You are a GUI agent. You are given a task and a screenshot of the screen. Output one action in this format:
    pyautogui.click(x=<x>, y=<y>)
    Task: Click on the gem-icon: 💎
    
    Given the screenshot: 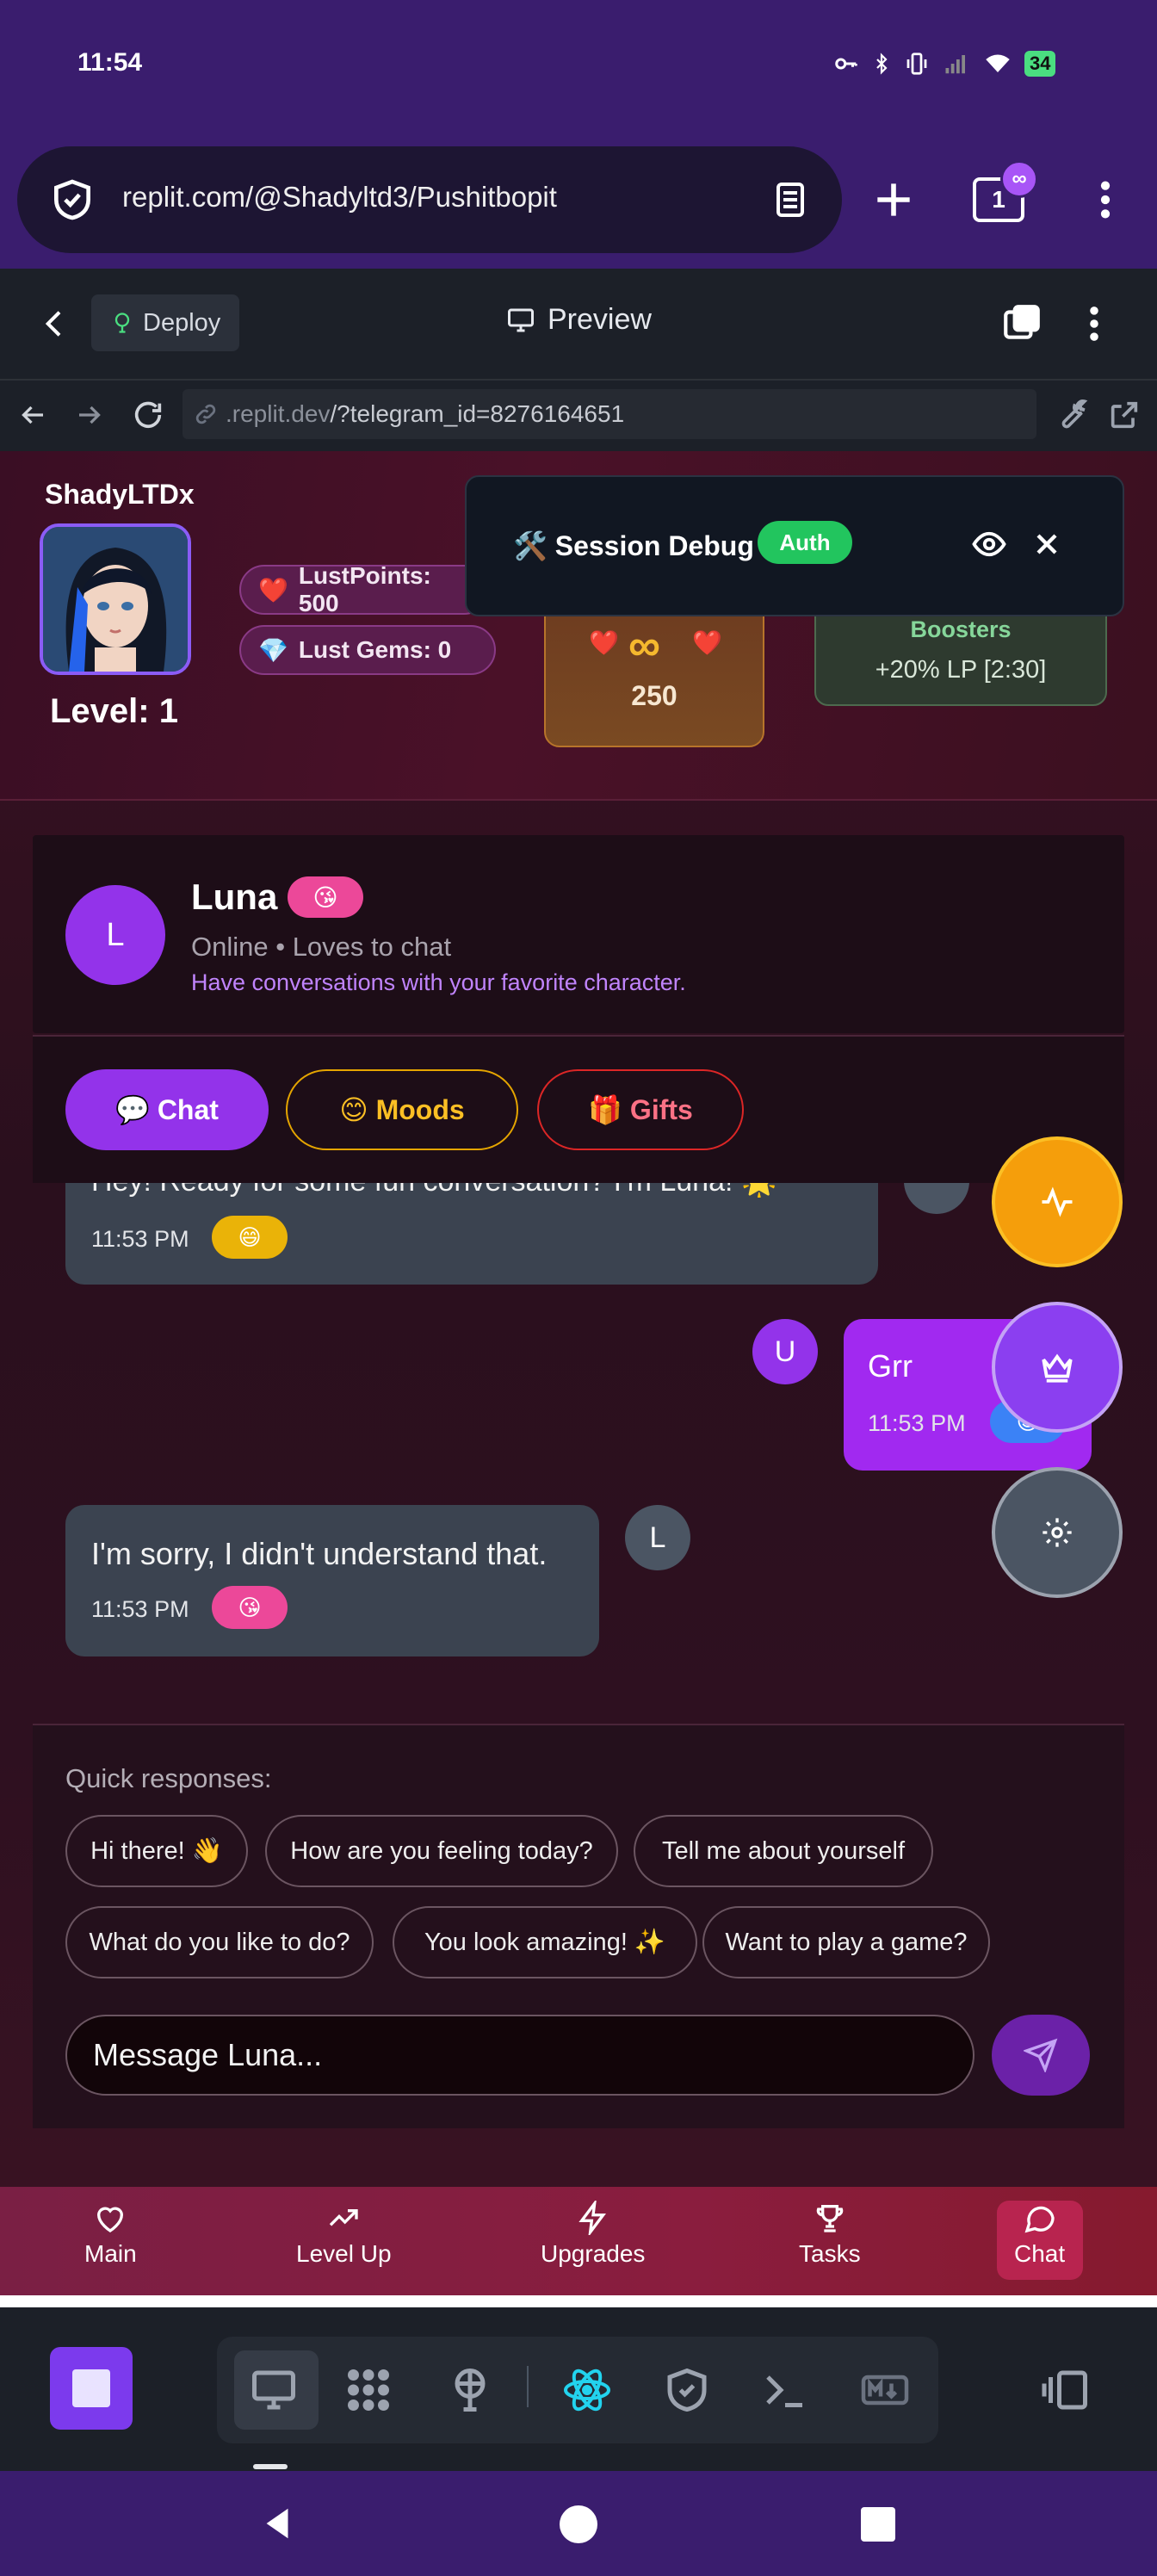 What is the action you would take?
    pyautogui.click(x=273, y=650)
    